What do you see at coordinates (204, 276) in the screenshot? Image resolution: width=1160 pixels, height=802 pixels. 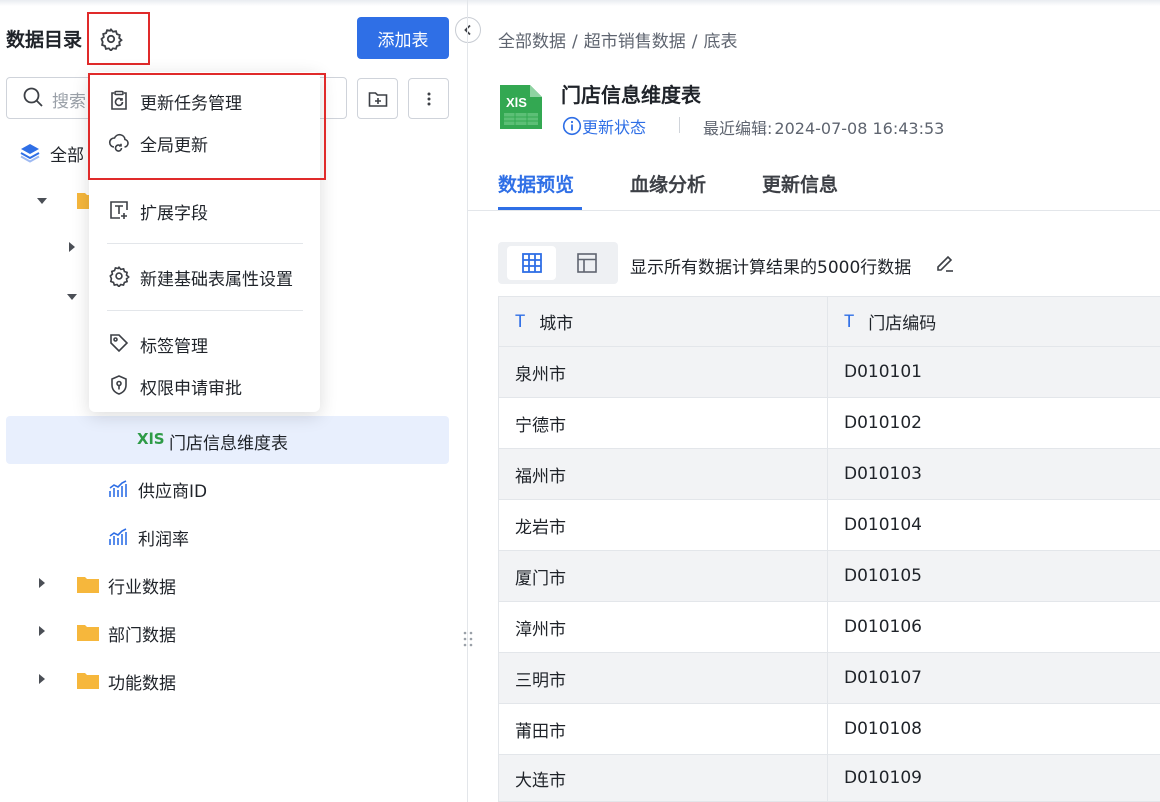 I see `menu-item-basic-table-property-settings: 新建基础表属性设置` at bounding box center [204, 276].